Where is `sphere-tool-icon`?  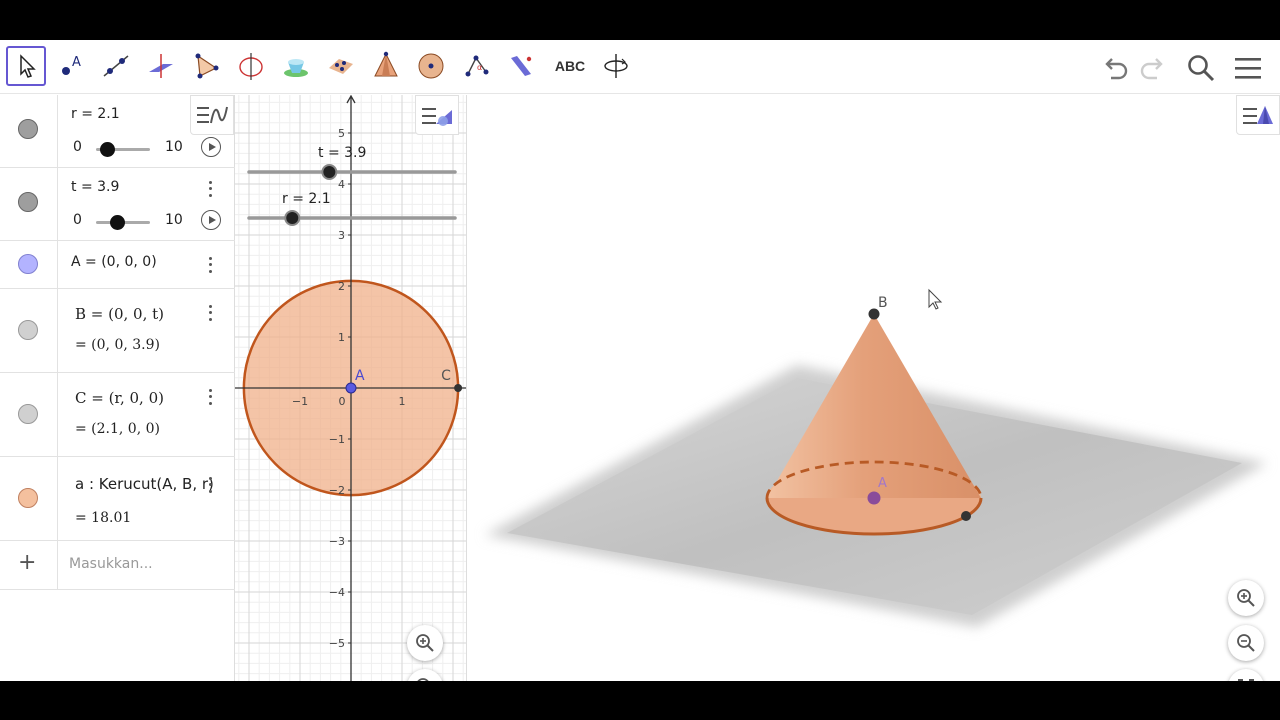
sphere-tool-icon is located at coordinates (431, 66).